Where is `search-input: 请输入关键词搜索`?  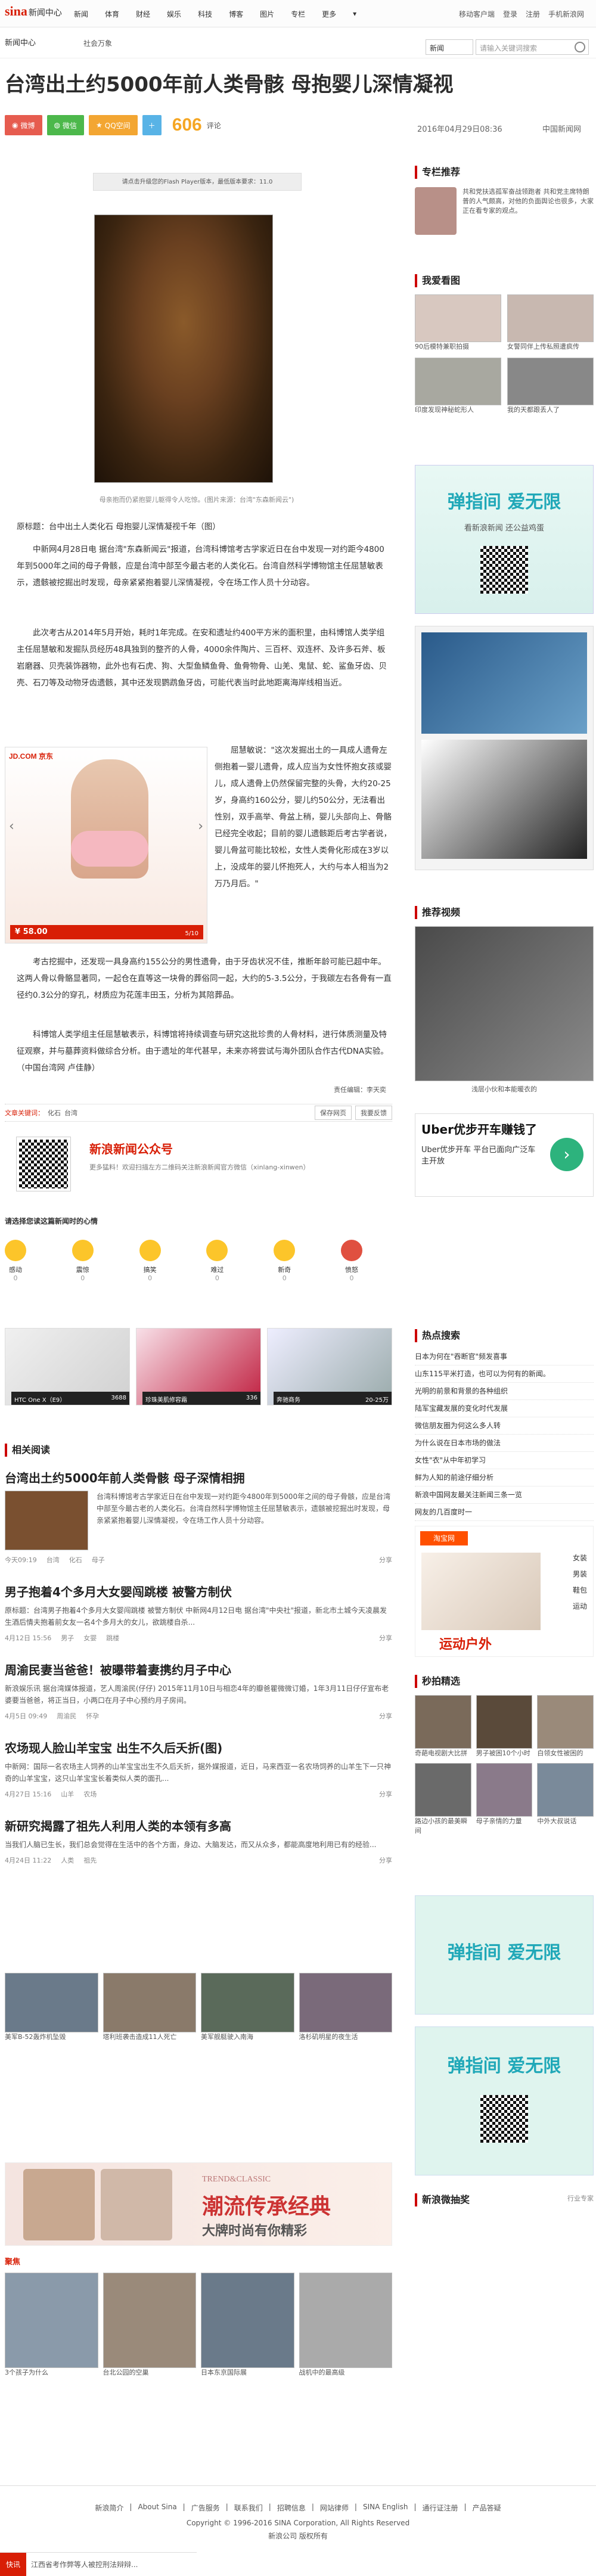
search-input: 请输入关键词搜索 is located at coordinates (532, 47).